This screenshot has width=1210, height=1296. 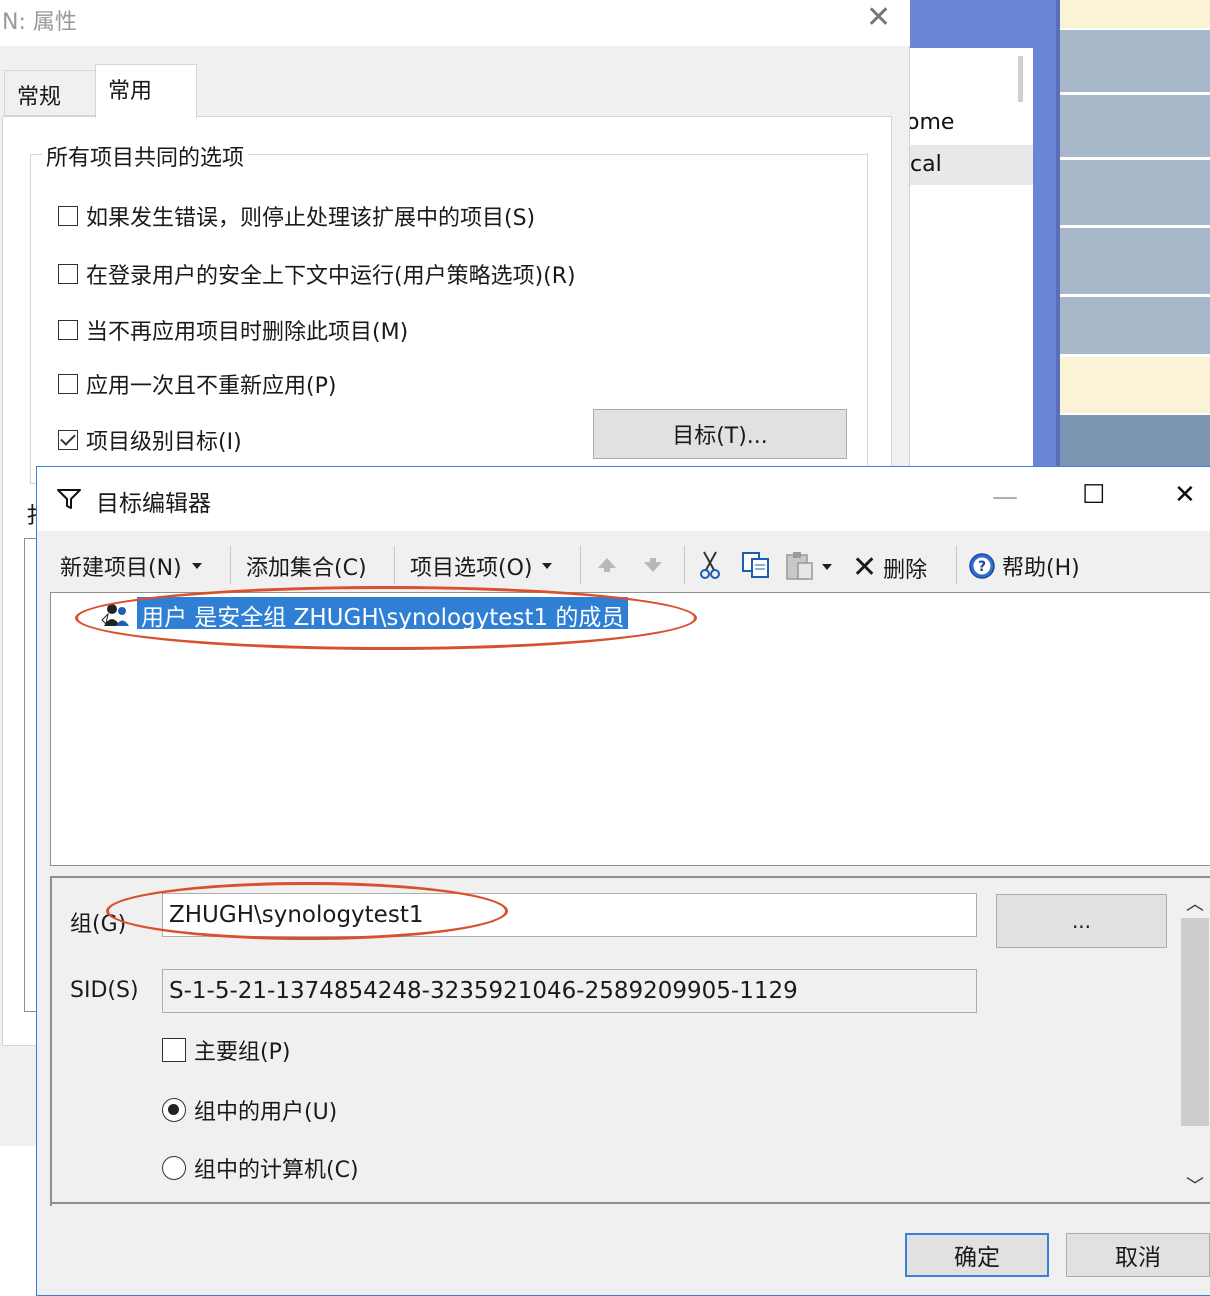 I want to click on option-stop-on-error: 如果发生错误，则停止处理该扩展中的项目(S), so click(x=296, y=216).